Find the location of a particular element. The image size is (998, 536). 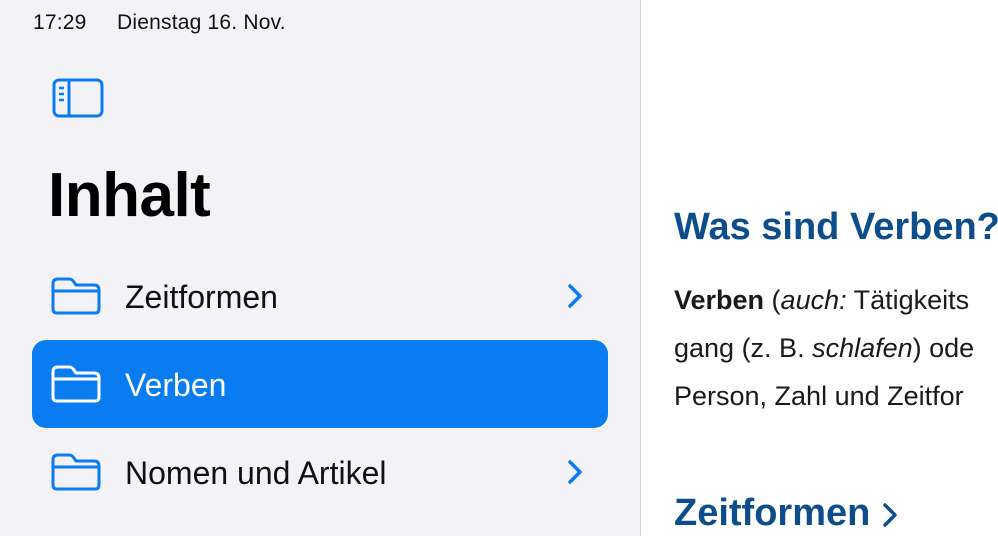

page-title: Inhalt is located at coordinates (129, 195).